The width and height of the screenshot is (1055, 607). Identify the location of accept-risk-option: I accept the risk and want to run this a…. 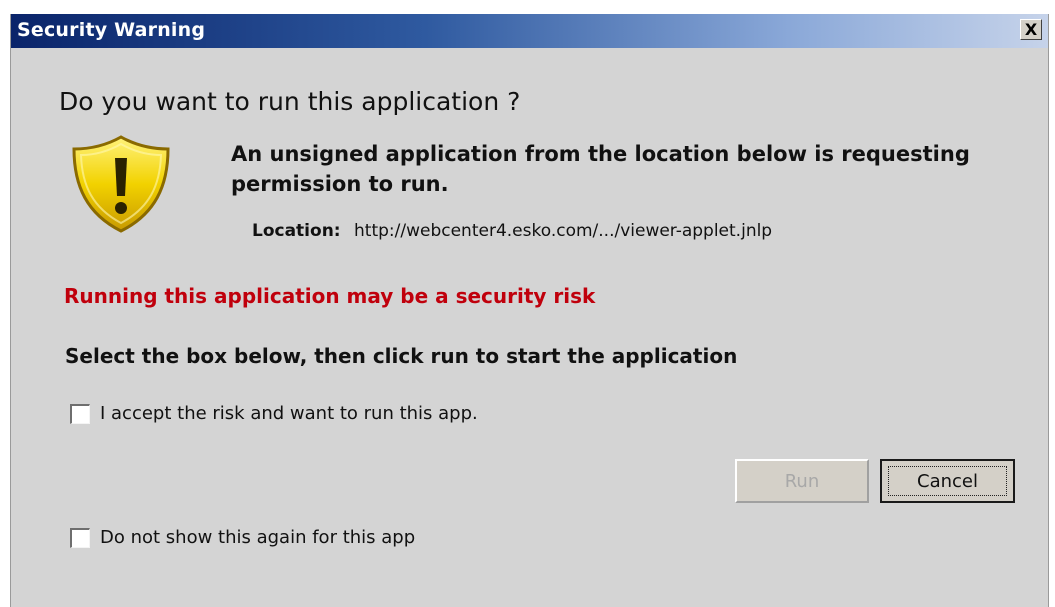
(274, 413).